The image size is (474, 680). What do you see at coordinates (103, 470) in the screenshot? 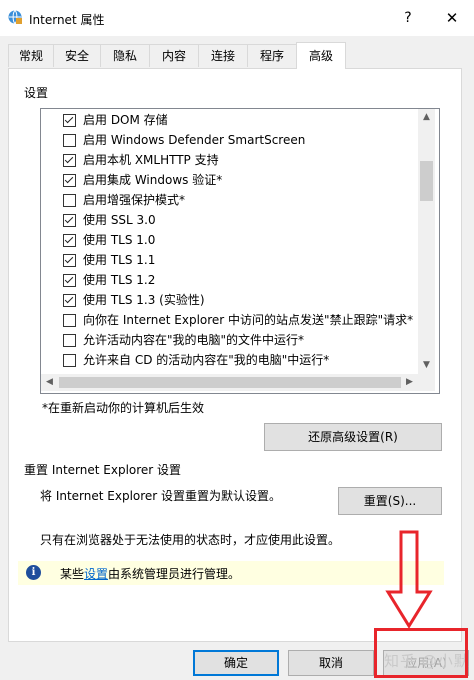
I see `reset-section-header: 重置 Internet Explorer 设置` at bounding box center [103, 470].